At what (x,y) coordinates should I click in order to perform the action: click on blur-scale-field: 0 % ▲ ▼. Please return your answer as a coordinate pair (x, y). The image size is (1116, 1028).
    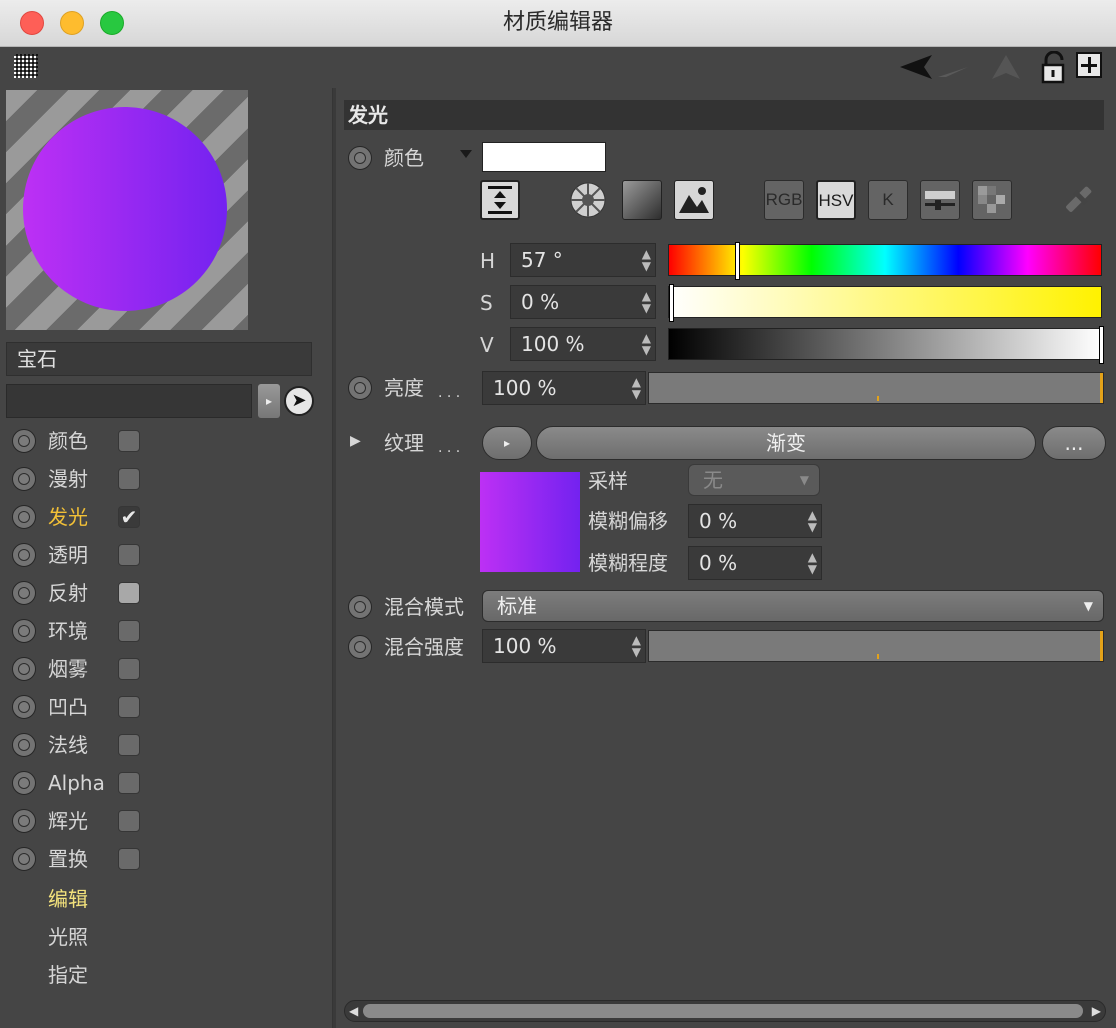
    Looking at the image, I should click on (755, 563).